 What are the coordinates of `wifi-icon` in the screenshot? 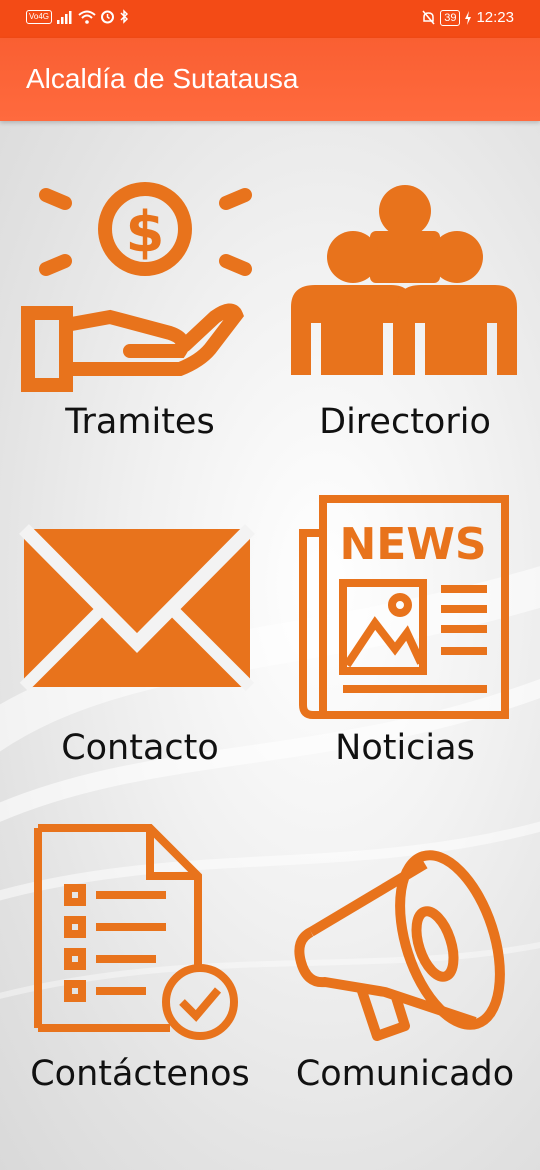 It's located at (87, 17).